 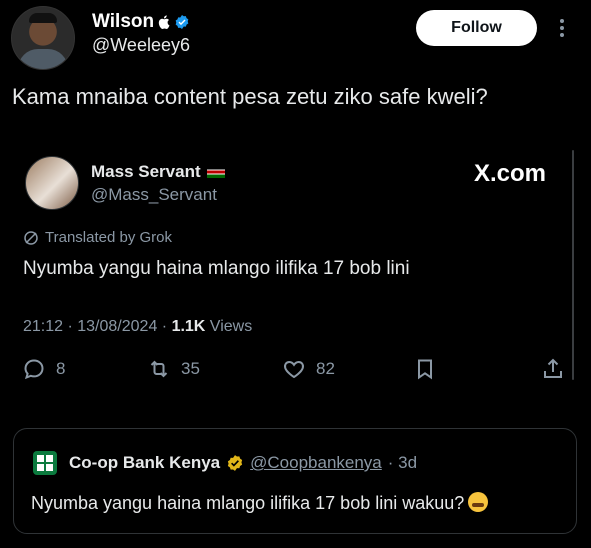 I want to click on coop-bank-logo, so click(x=45, y=463).